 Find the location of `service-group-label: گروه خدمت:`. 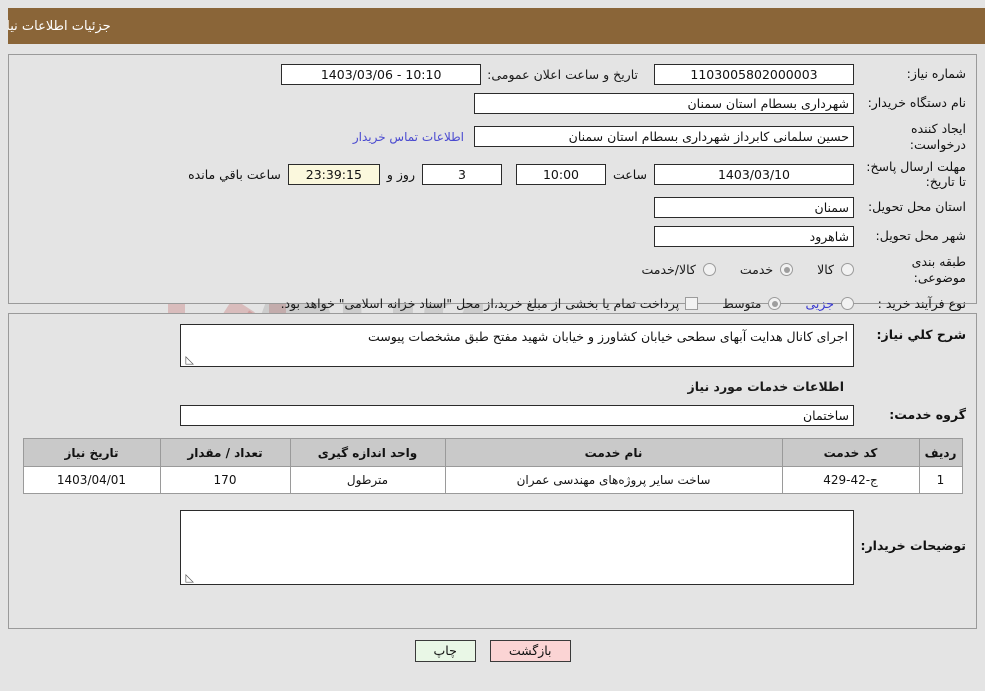

service-group-label: گروه خدمت: is located at coordinates (927, 415).